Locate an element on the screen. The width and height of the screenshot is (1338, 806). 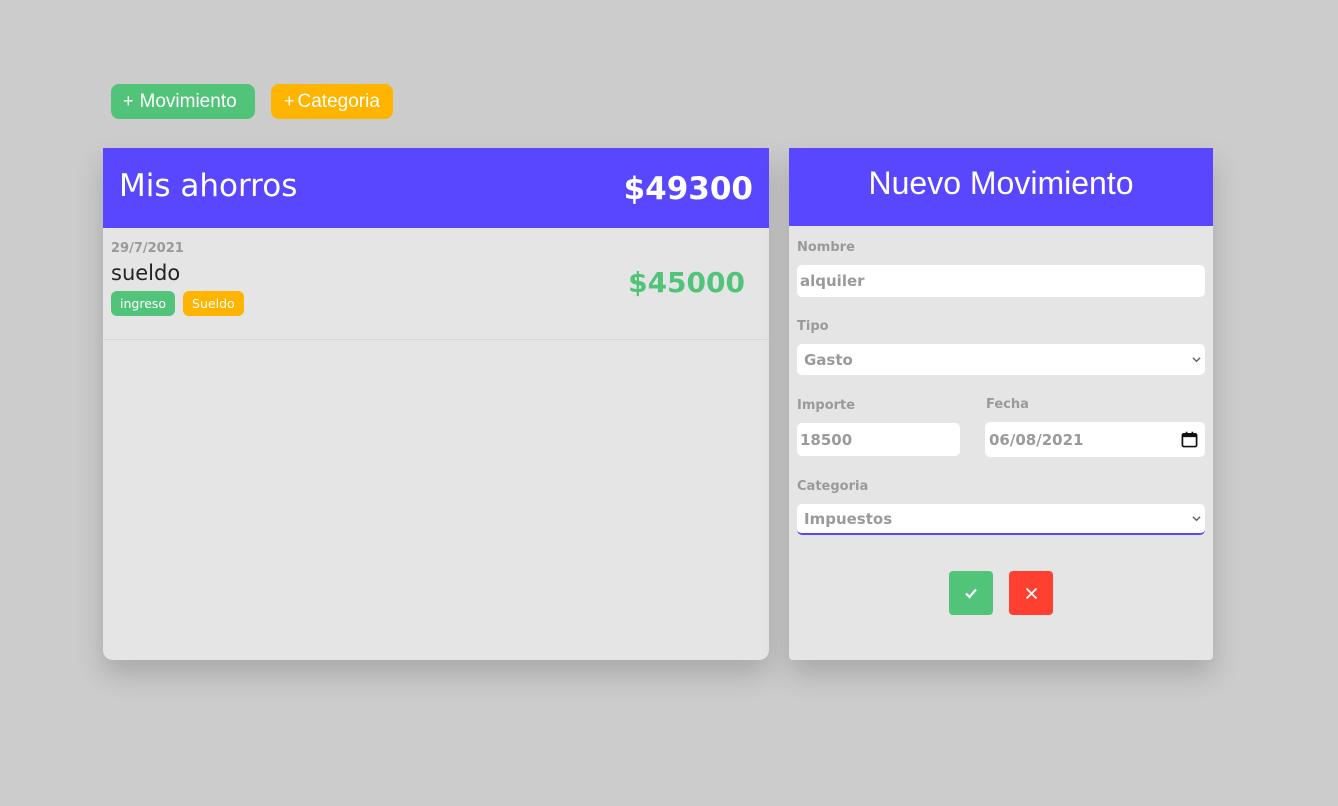
movement-tags: ingreso Sueldo is located at coordinates (177, 303).